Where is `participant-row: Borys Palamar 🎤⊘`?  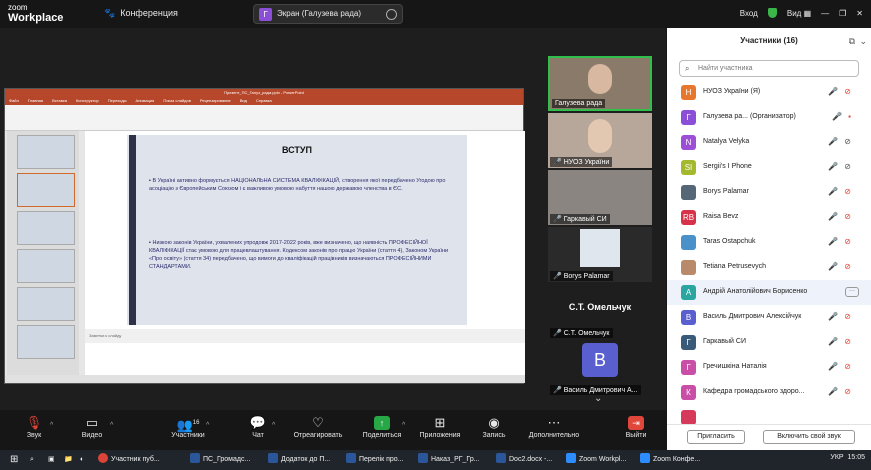
participant-row: Borys Palamar 🎤⊘ is located at coordinates (769, 192).